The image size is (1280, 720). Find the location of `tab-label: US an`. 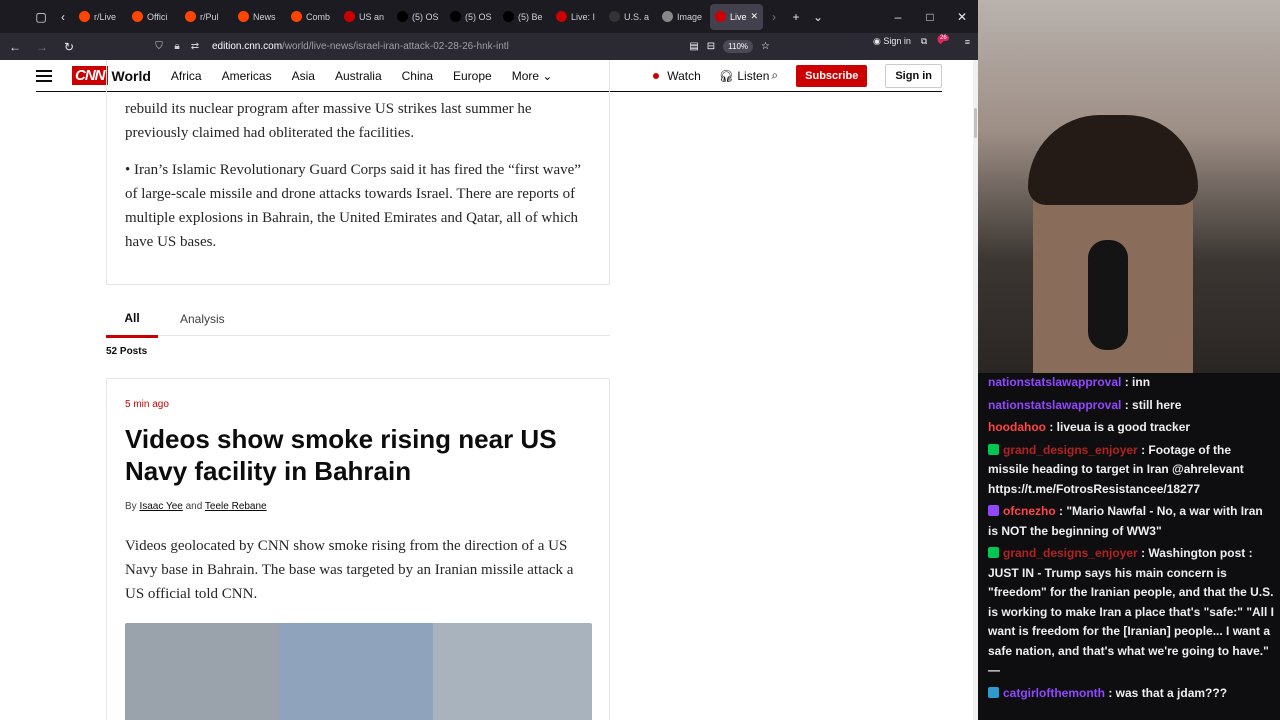

tab-label: US an is located at coordinates (372, 16).